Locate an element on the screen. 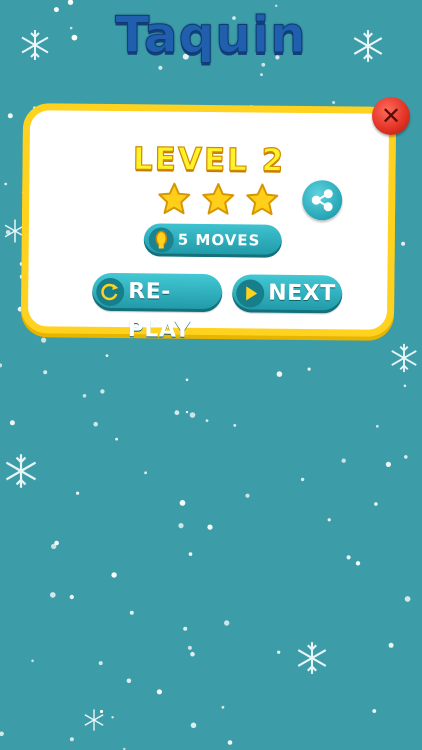 This screenshot has height=750, width=422. next-label: NEXT is located at coordinates (302, 293).